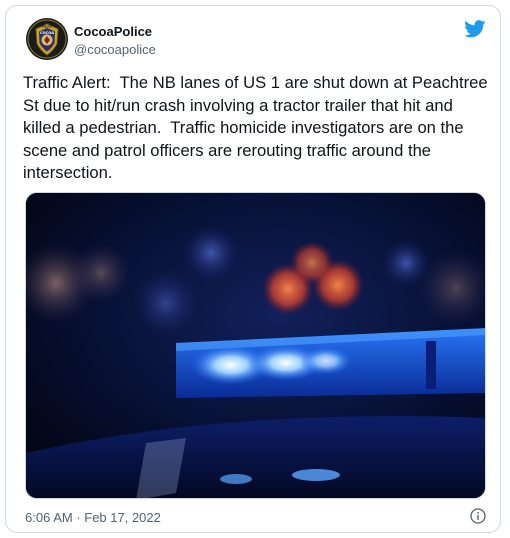 The height and width of the screenshot is (538, 510). Describe the element at coordinates (47, 27) in the screenshot. I see `svg-text: POLICE` at that location.